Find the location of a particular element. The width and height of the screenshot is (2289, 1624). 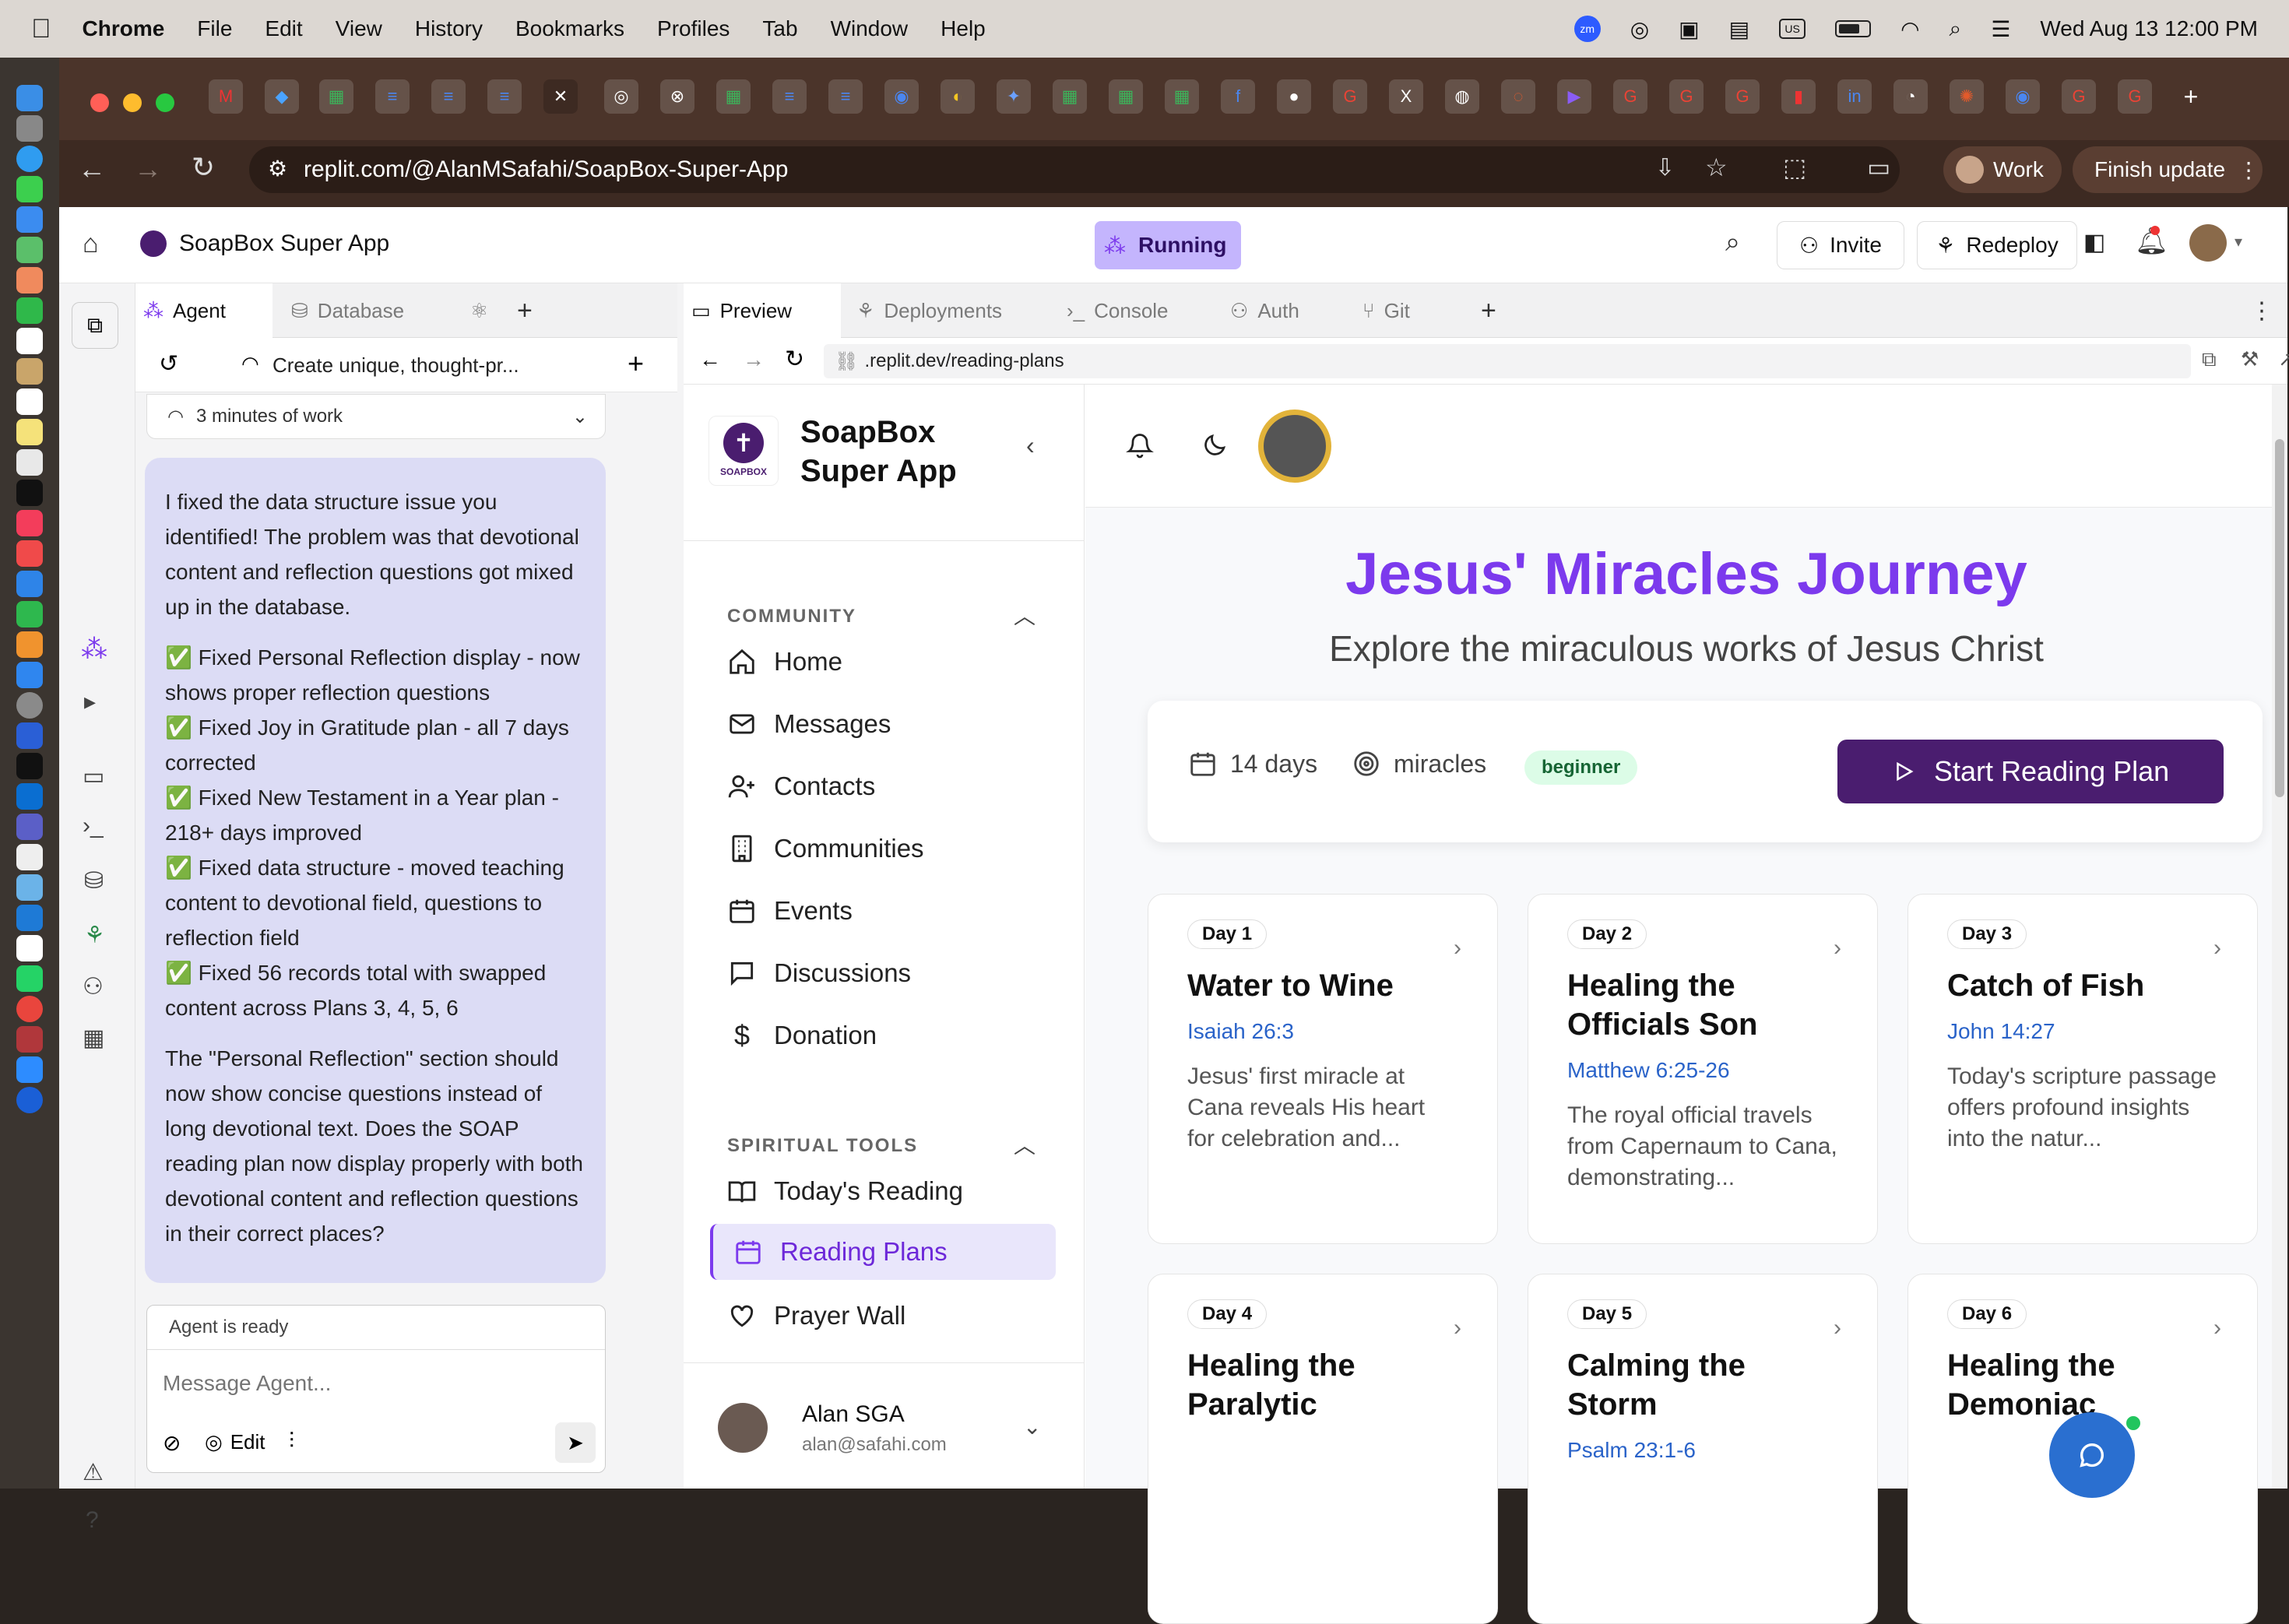

tab-google-3: G is located at coordinates (1687, 96).